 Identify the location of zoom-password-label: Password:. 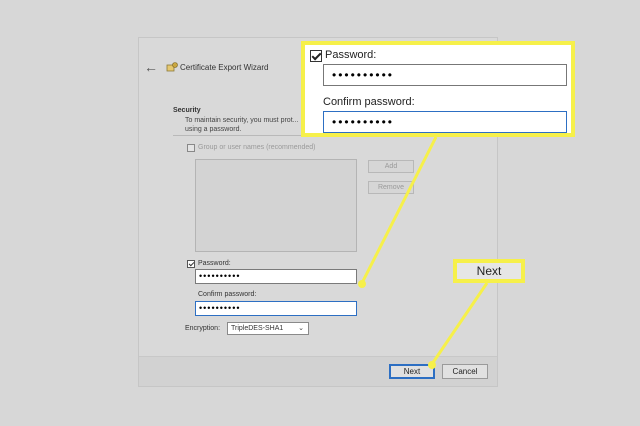
(351, 55).